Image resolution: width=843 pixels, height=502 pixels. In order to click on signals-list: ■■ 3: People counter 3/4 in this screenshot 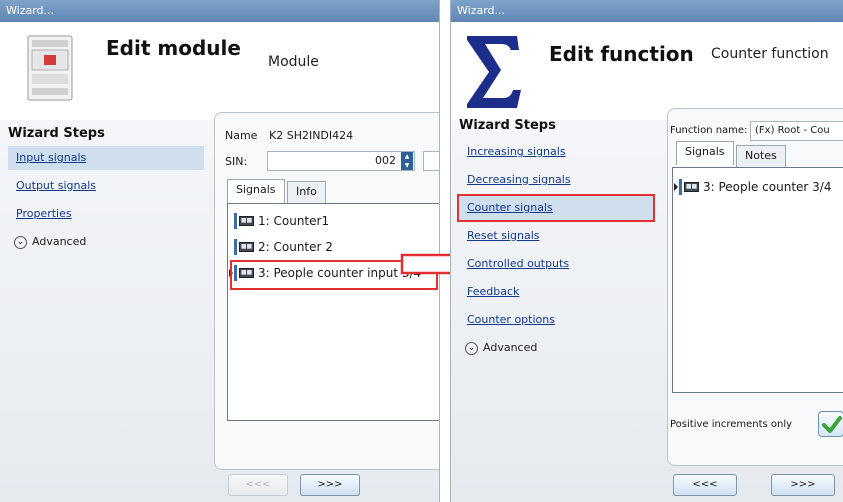, I will do `click(757, 280)`.